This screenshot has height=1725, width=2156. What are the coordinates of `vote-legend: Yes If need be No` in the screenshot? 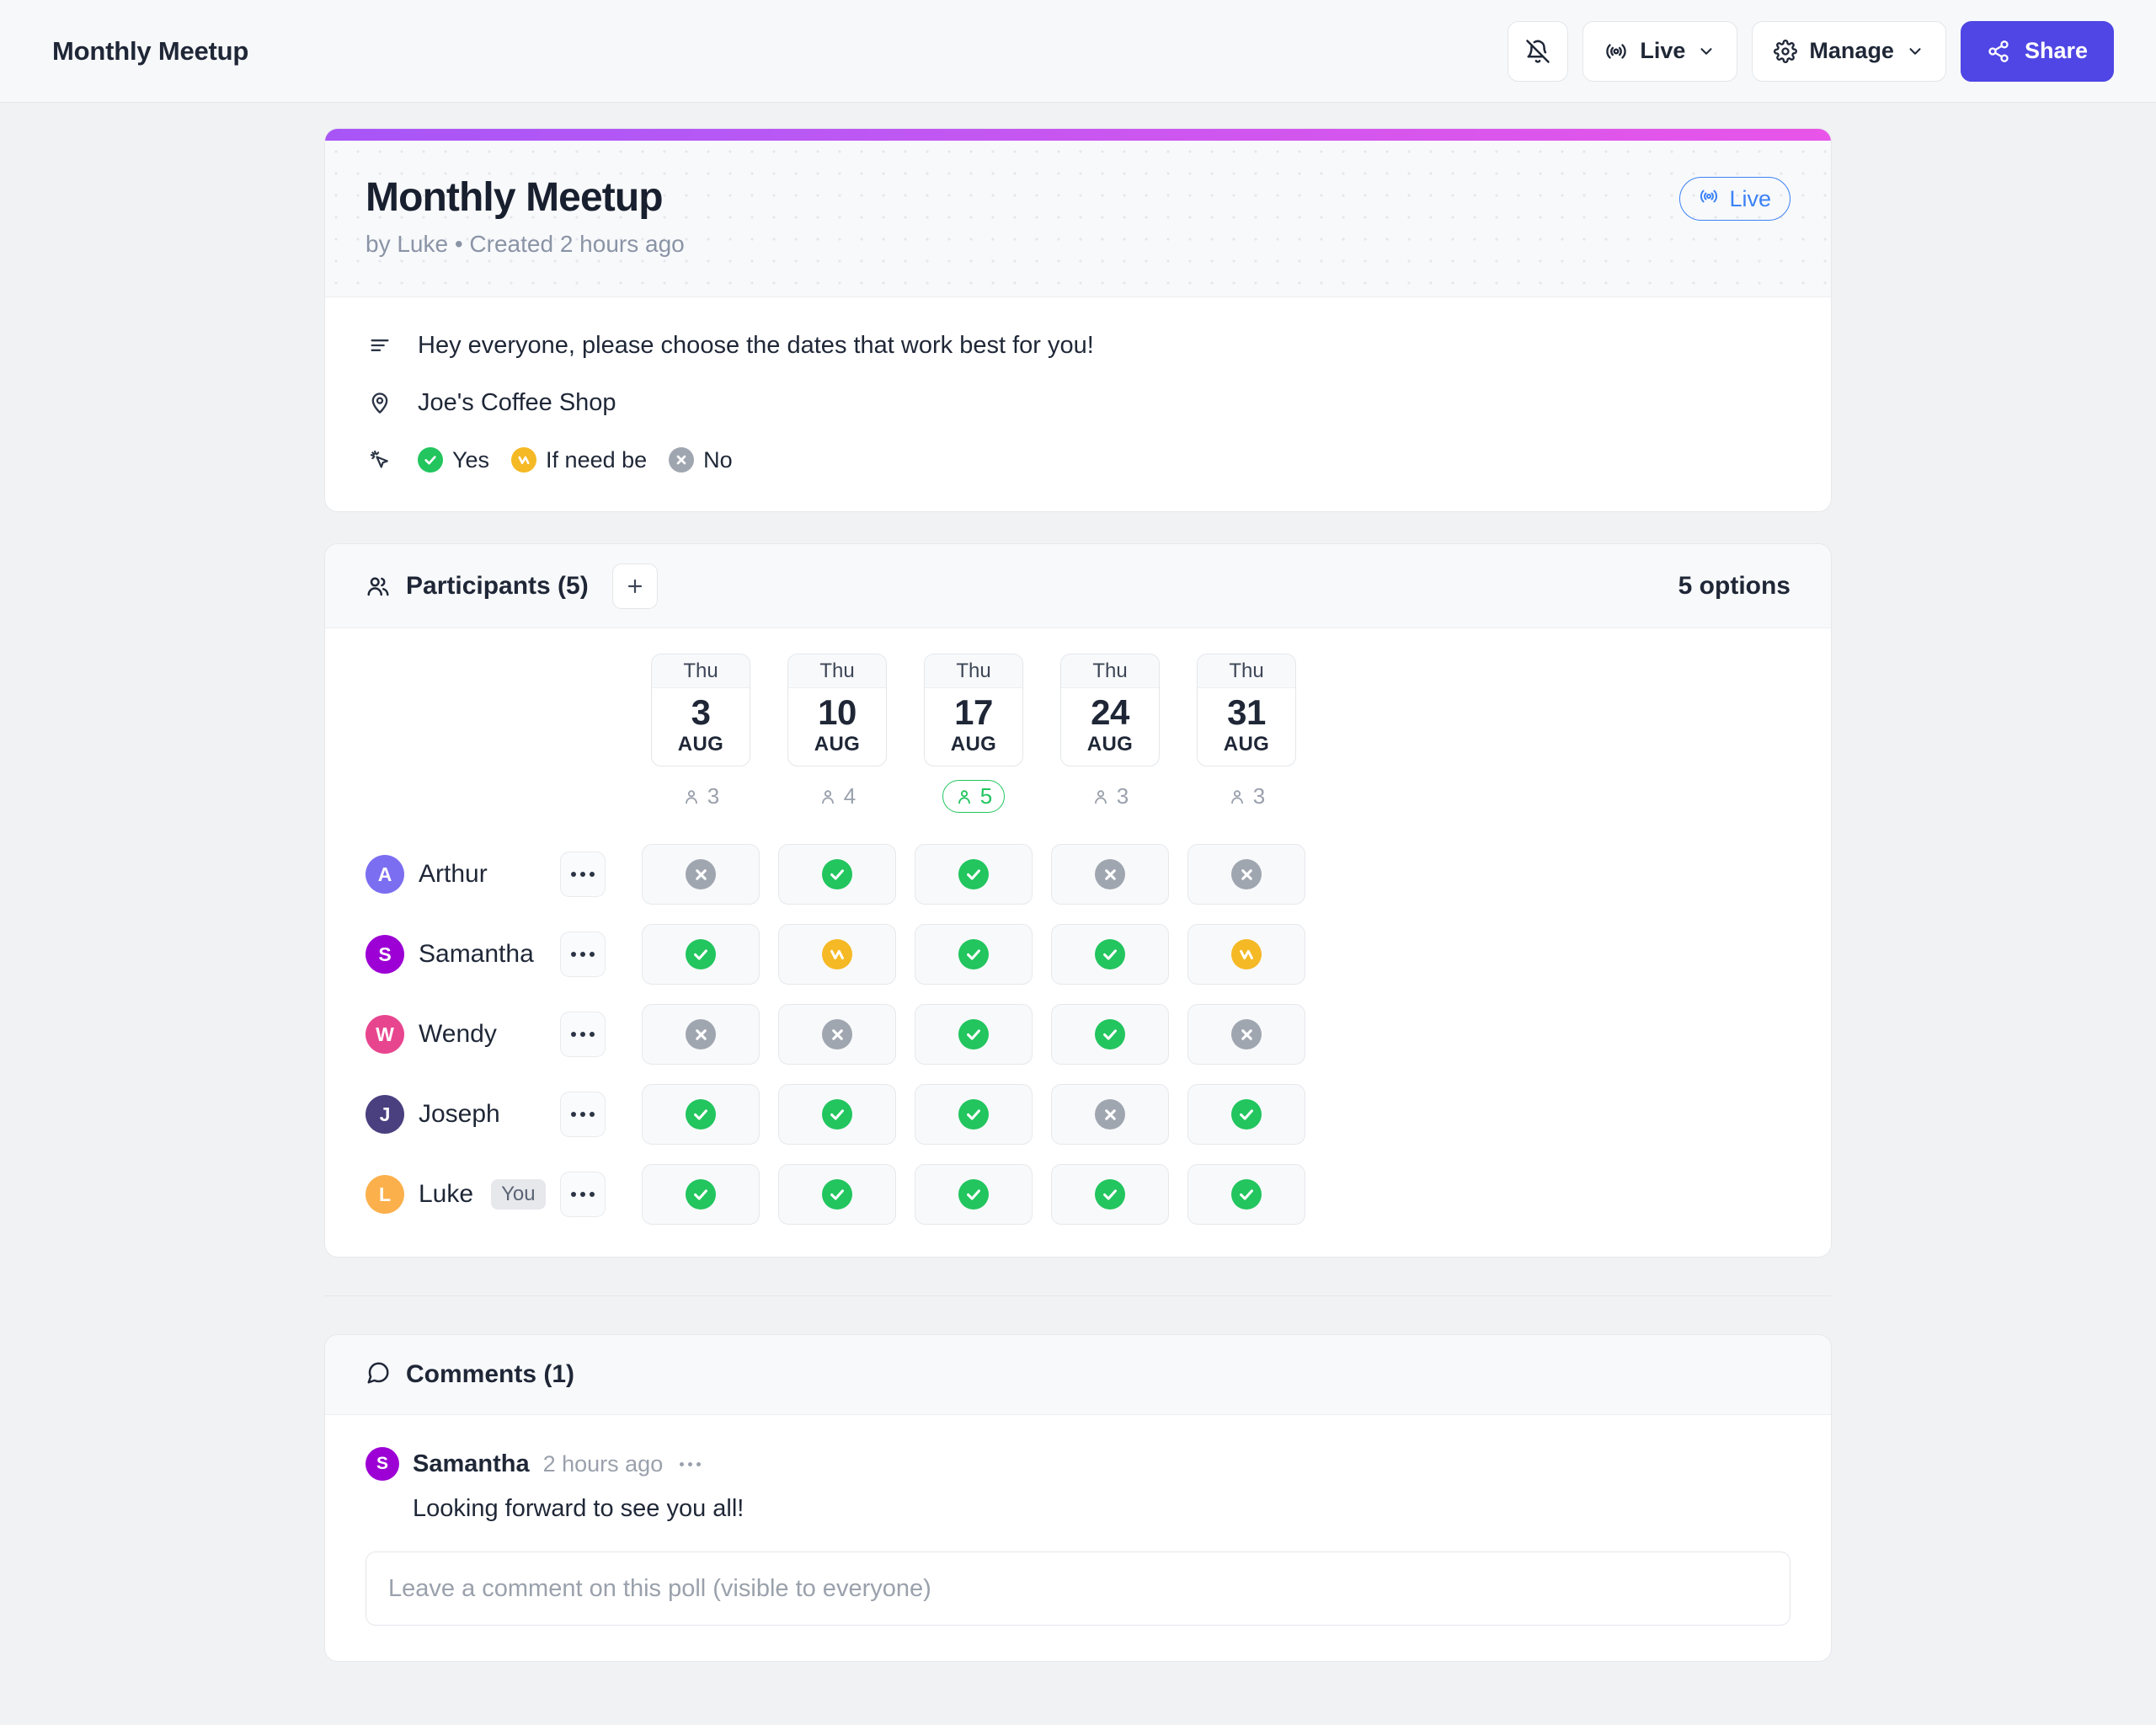 It's located at (575, 460).